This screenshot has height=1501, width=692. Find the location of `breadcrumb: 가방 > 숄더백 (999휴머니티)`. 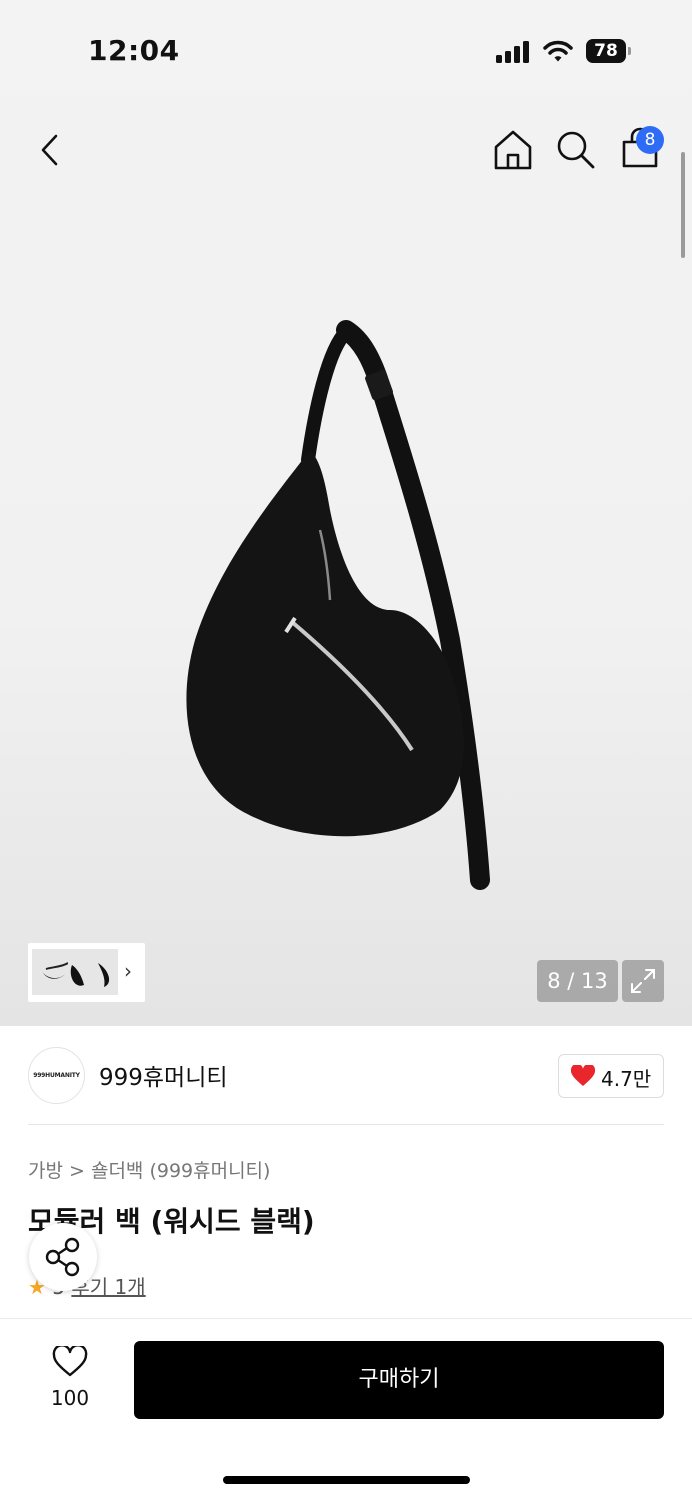

breadcrumb: 가방 > 숄더백 (999휴머니티) is located at coordinates (149, 1169).